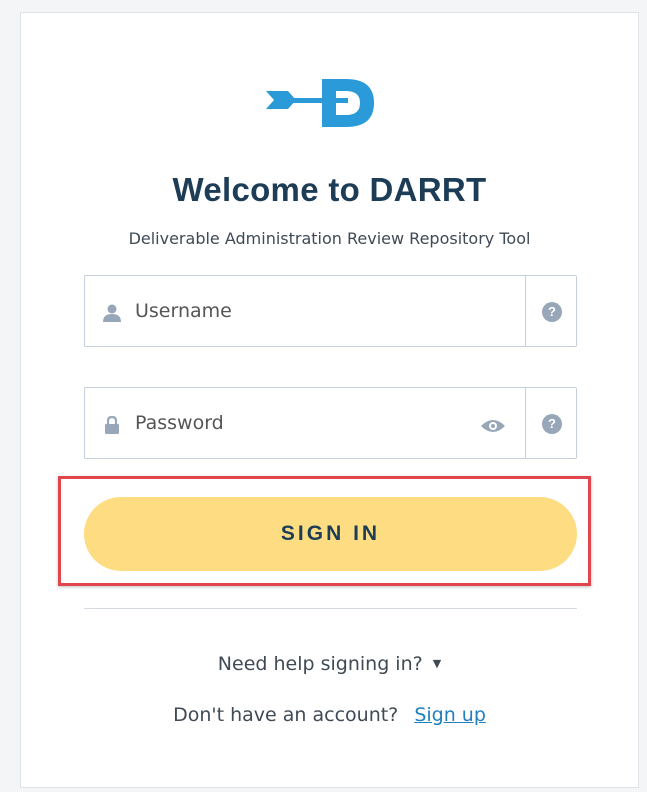 This screenshot has width=647, height=792. I want to click on form-divider, so click(330, 608).